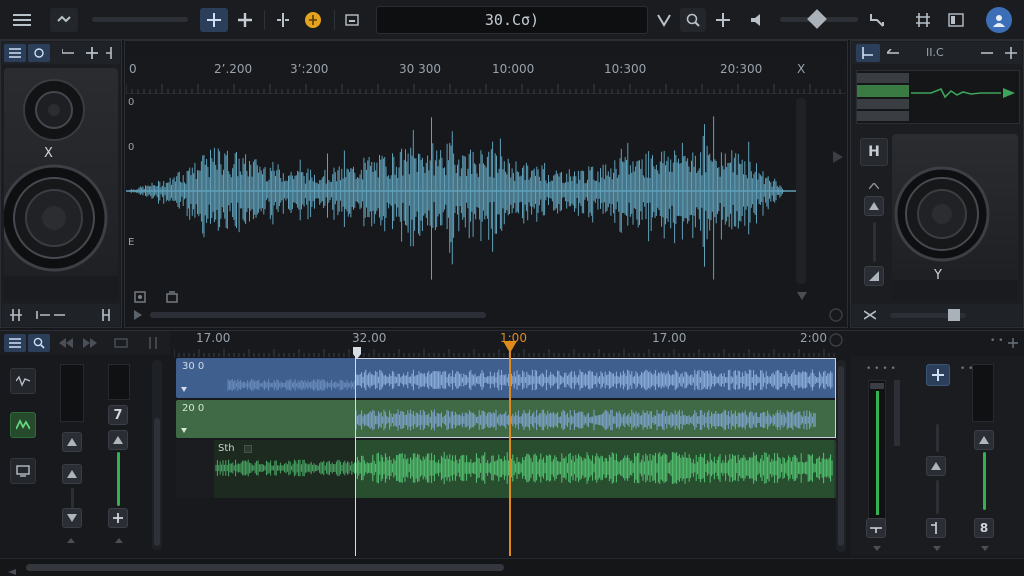  Describe the element at coordinates (664, 20) in the screenshot. I see `trim-icon` at that location.